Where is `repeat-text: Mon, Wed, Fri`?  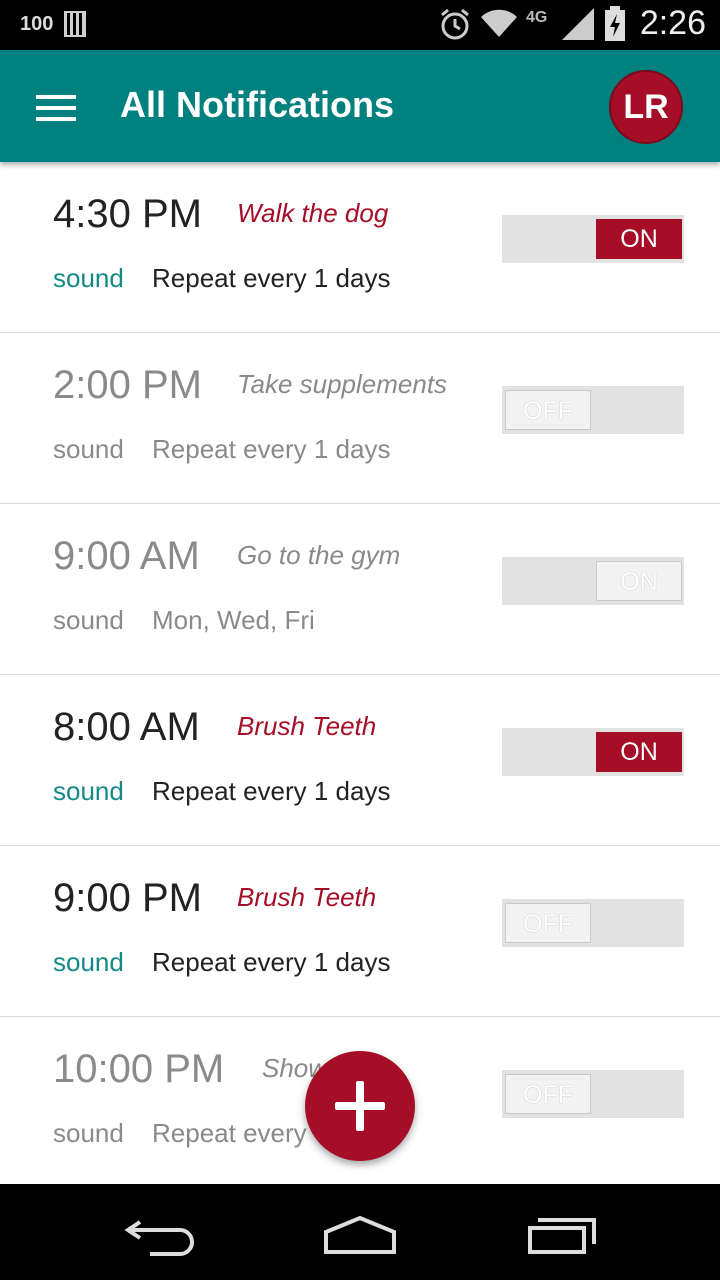 repeat-text: Mon, Wed, Fri is located at coordinates (233, 620).